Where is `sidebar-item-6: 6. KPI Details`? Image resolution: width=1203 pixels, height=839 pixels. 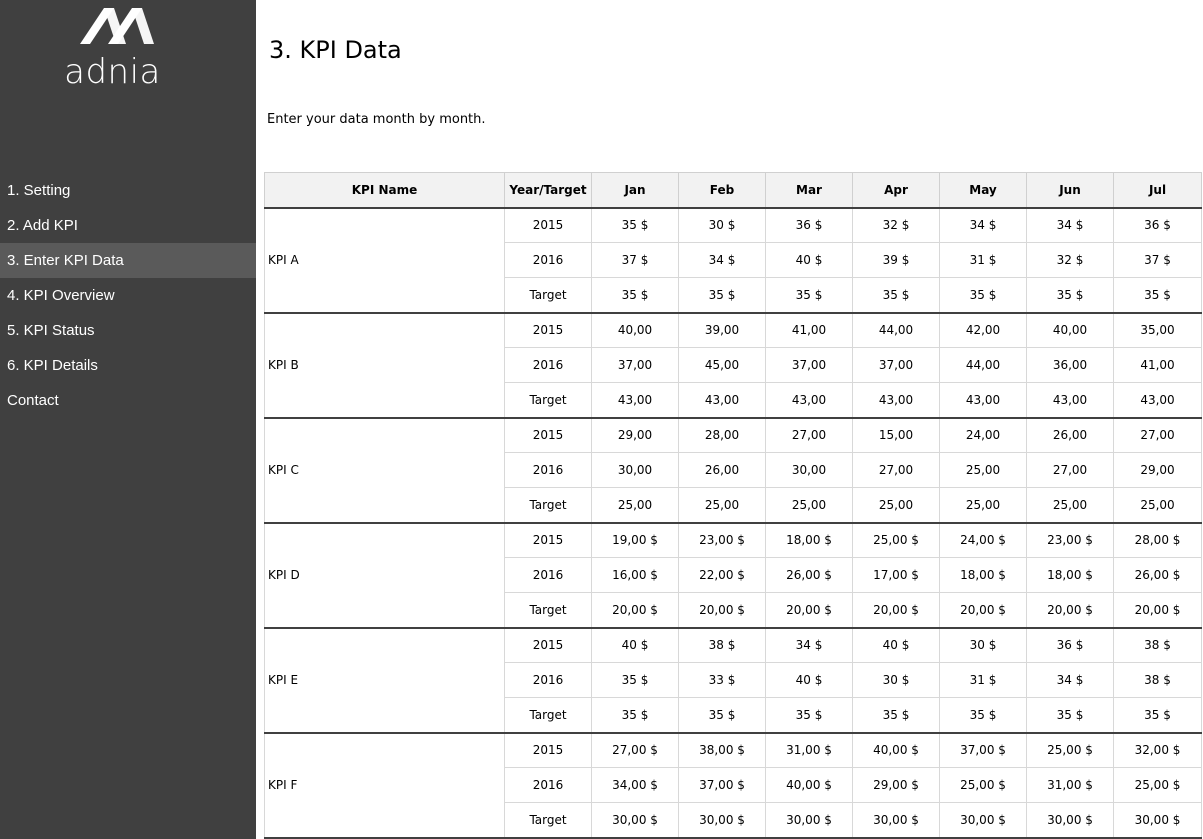 sidebar-item-6: 6. KPI Details is located at coordinates (128, 365).